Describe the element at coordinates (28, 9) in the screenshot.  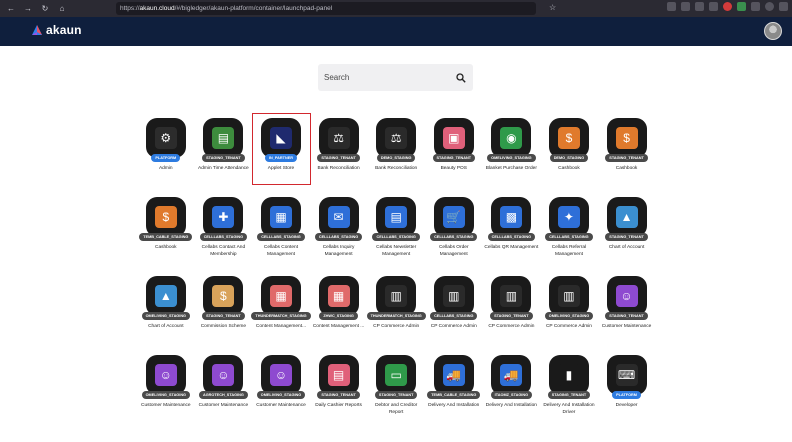
I see `forward-icon: →` at that location.